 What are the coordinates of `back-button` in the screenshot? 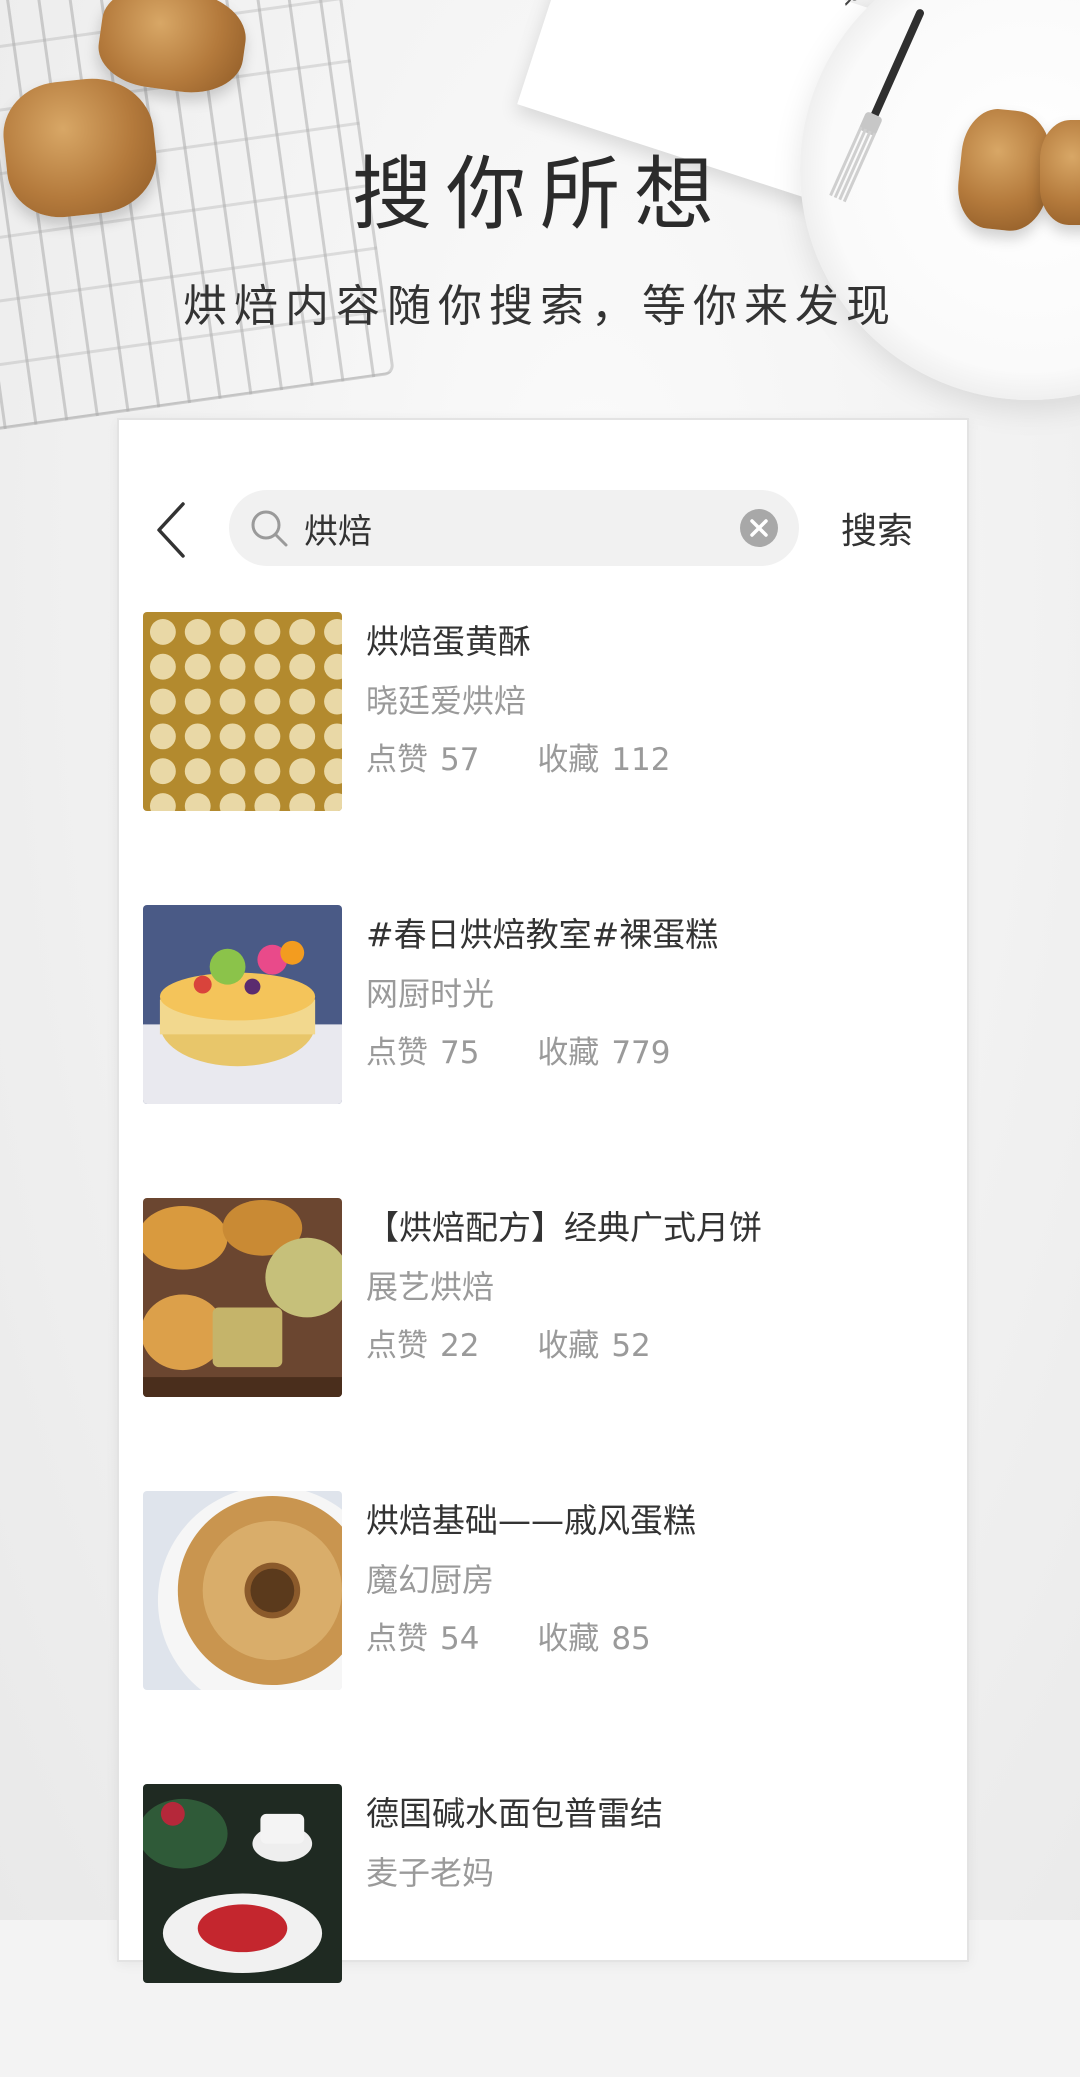 It's located at (172, 530).